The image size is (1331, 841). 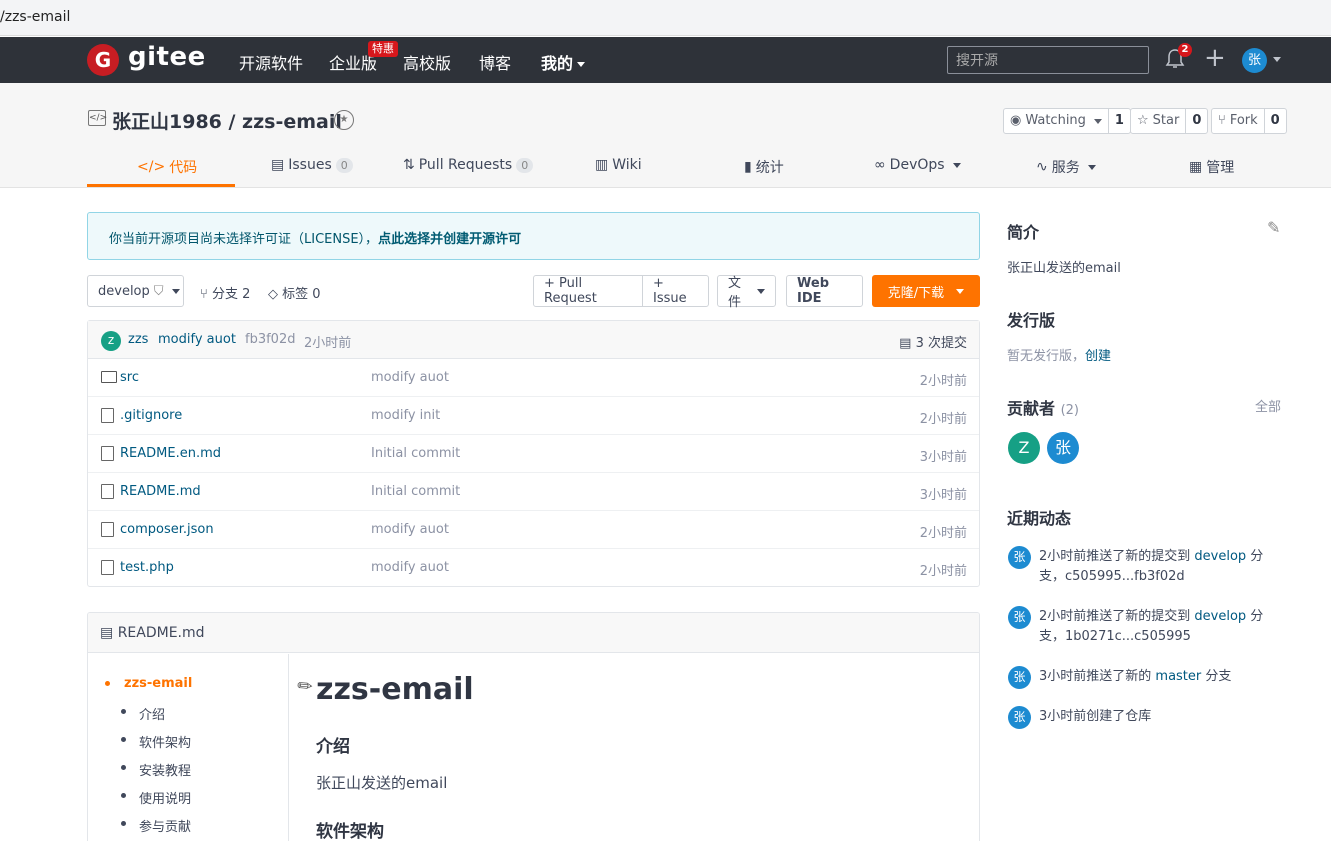 I want to click on contributor-avatar: 张, so click(x=1063, y=448).